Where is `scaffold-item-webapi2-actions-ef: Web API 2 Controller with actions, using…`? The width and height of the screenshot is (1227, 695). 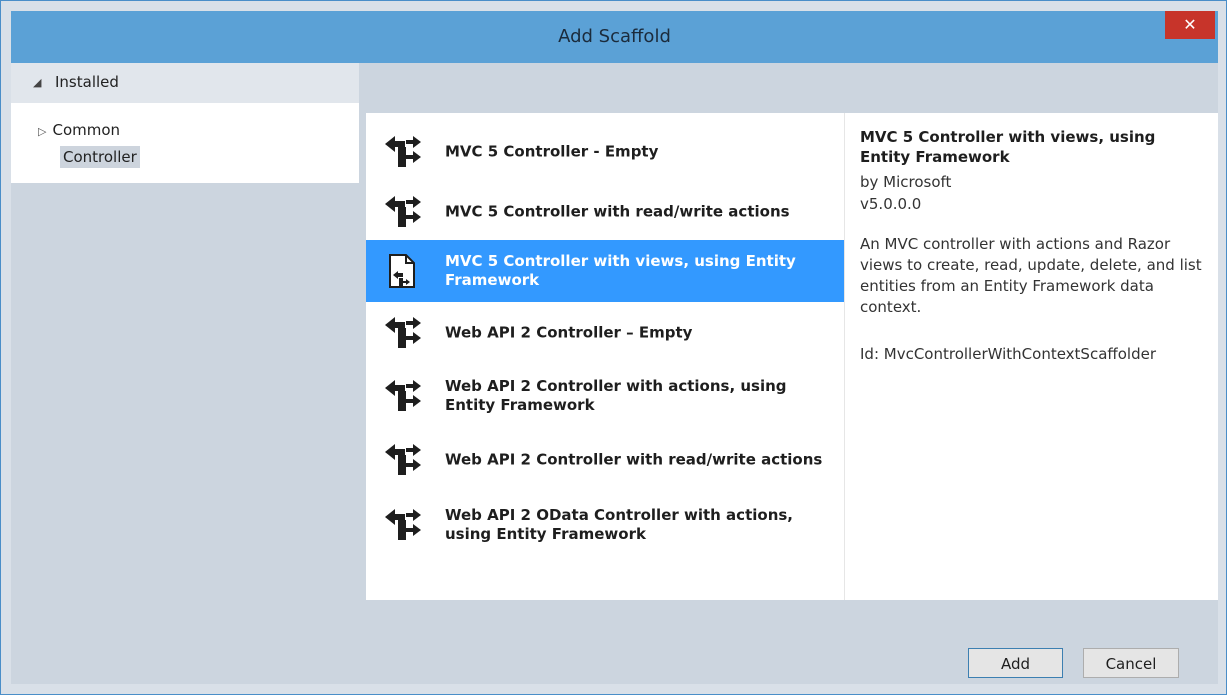 scaffold-item-webapi2-actions-ef: Web API 2 Controller with actions, using… is located at coordinates (605, 396).